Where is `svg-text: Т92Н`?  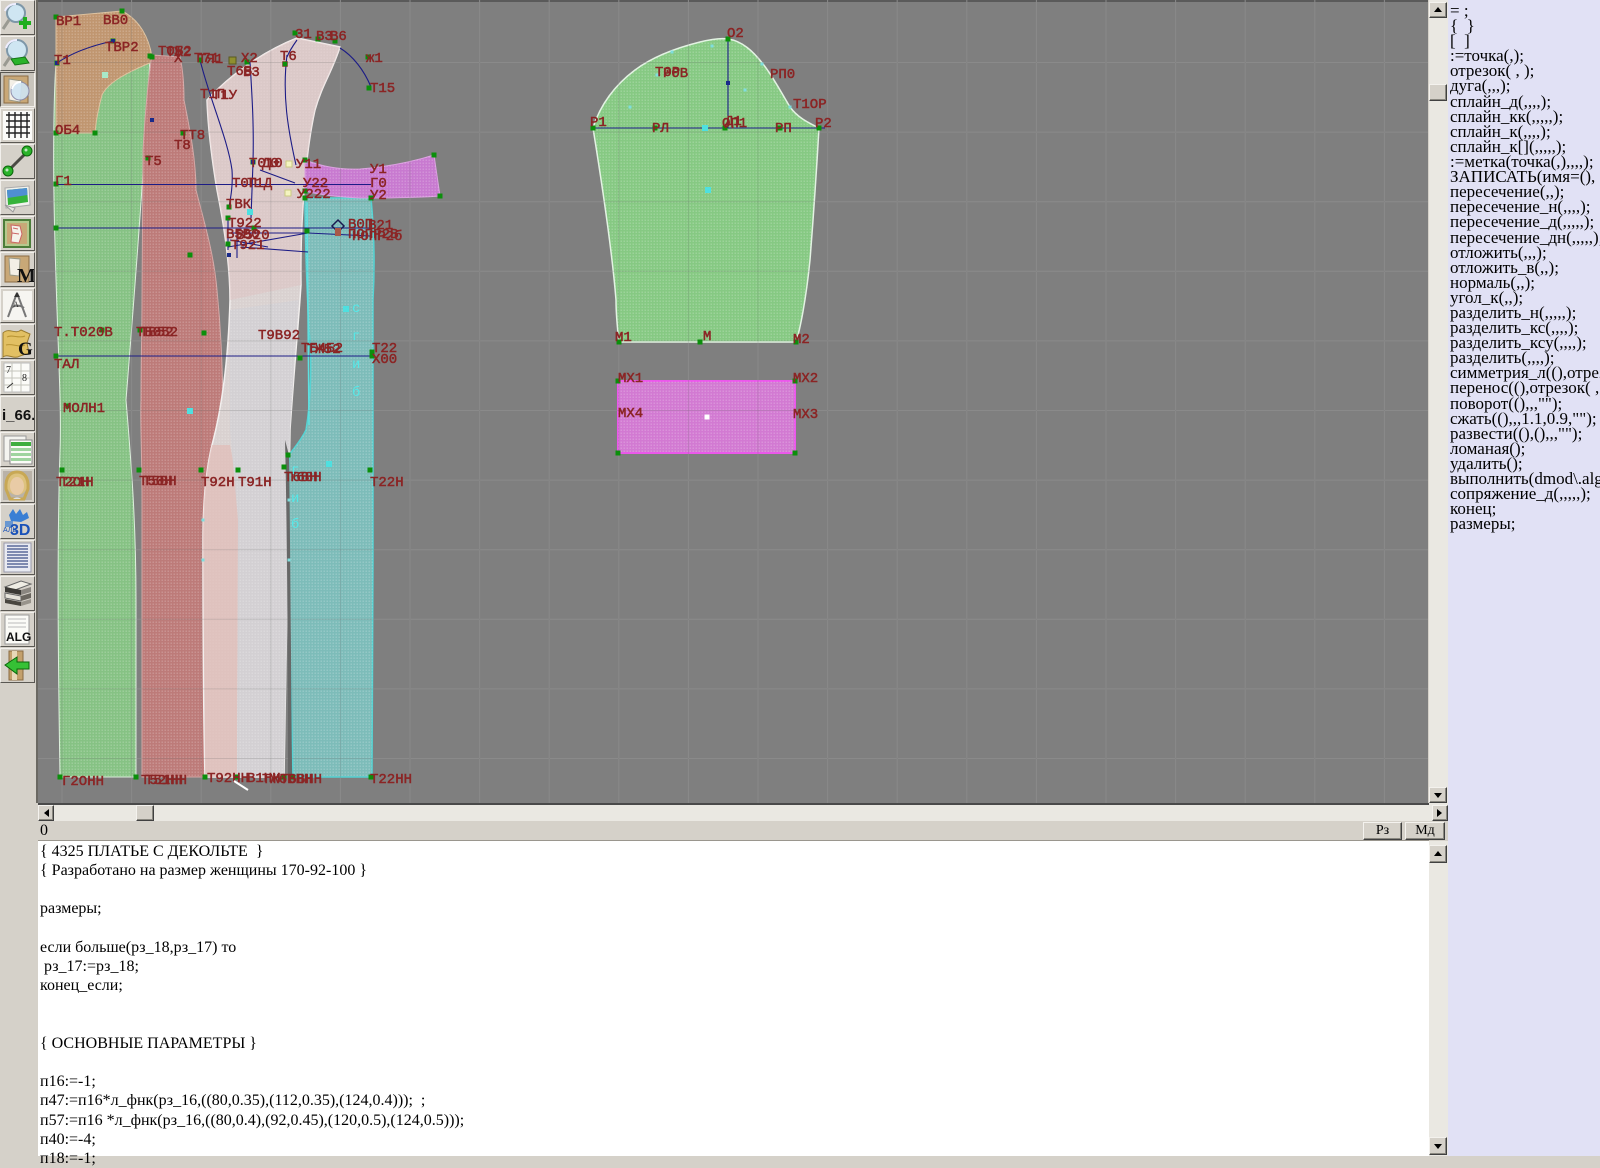 svg-text: Т92Н is located at coordinates (218, 483).